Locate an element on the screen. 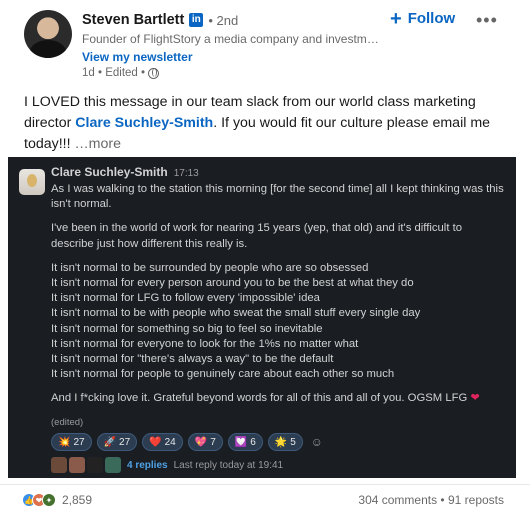  reactions-count: 2,859 is located at coordinates (77, 500).